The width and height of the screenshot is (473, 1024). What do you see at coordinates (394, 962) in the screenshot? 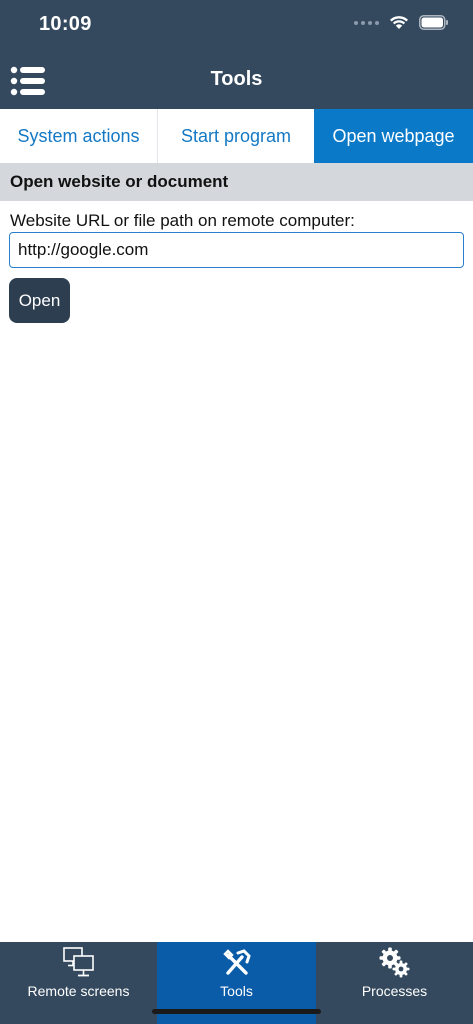
I see `gears-icon` at bounding box center [394, 962].